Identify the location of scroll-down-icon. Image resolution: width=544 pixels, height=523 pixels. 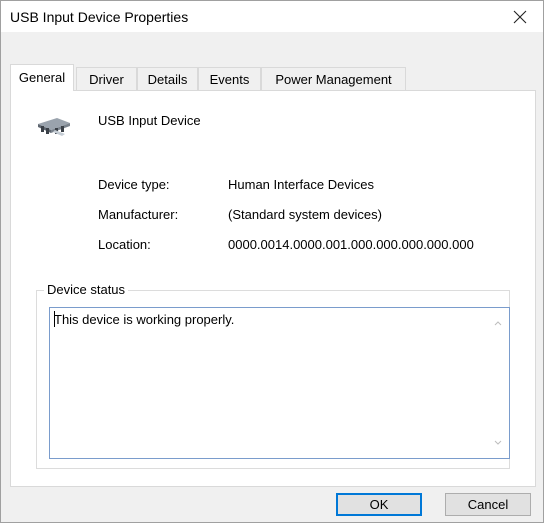
(498, 443).